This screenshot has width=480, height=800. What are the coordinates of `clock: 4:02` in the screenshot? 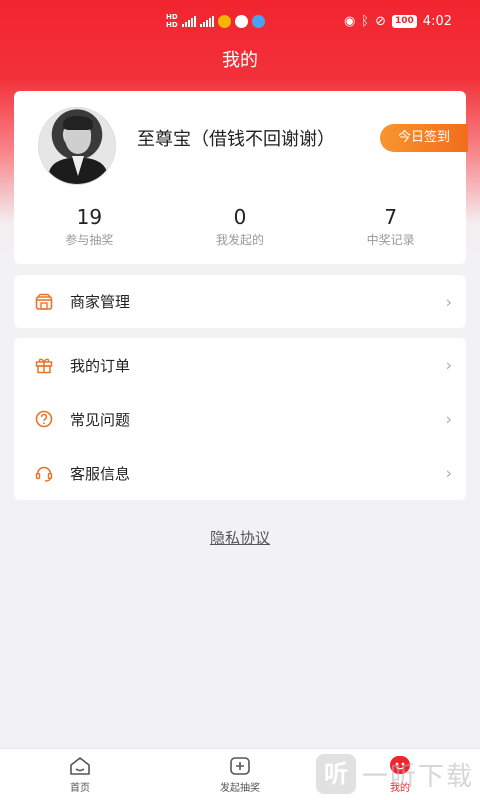 It's located at (437, 21).